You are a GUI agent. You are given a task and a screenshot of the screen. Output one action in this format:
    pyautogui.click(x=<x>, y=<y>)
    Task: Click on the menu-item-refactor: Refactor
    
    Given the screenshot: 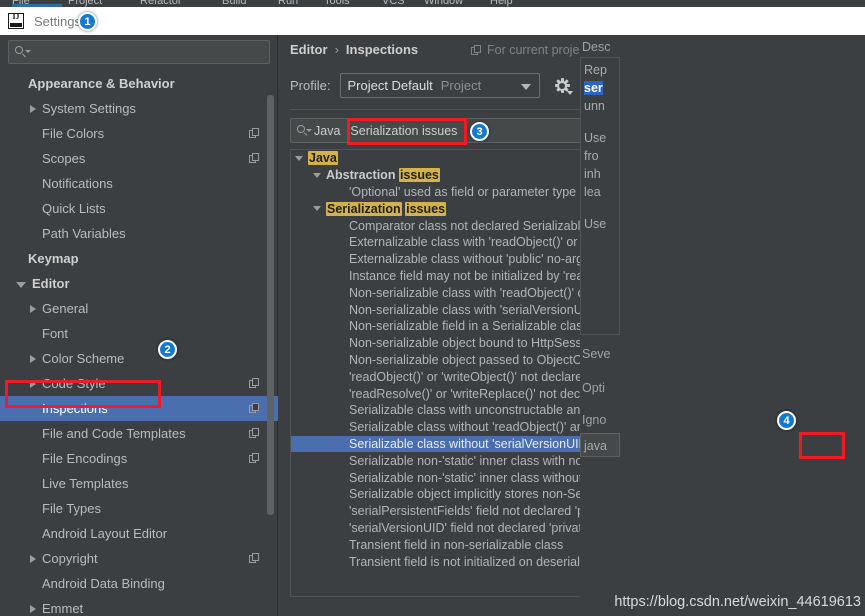 What is the action you would take?
    pyautogui.click(x=161, y=3)
    